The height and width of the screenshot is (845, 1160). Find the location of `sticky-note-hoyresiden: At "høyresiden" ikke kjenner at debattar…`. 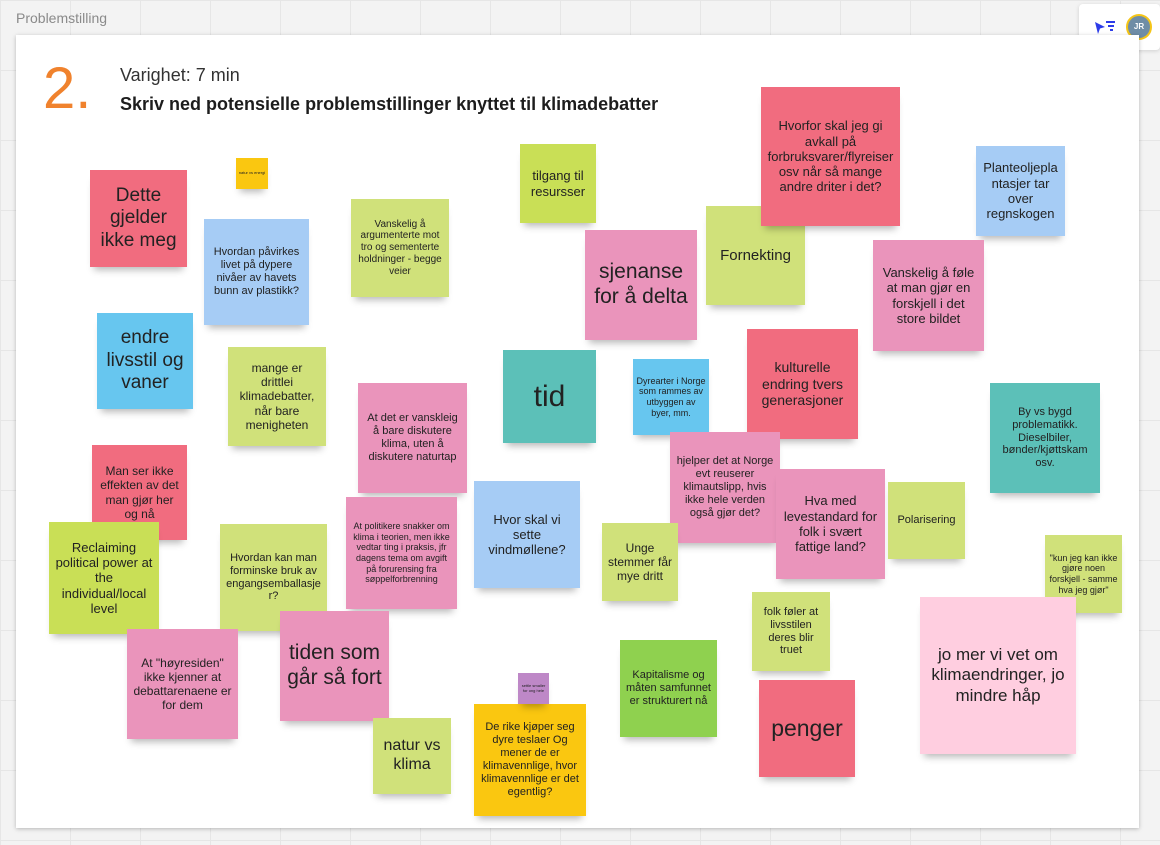

sticky-note-hoyresiden: At "høyresiden" ikke kjenner at debattar… is located at coordinates (182, 684).